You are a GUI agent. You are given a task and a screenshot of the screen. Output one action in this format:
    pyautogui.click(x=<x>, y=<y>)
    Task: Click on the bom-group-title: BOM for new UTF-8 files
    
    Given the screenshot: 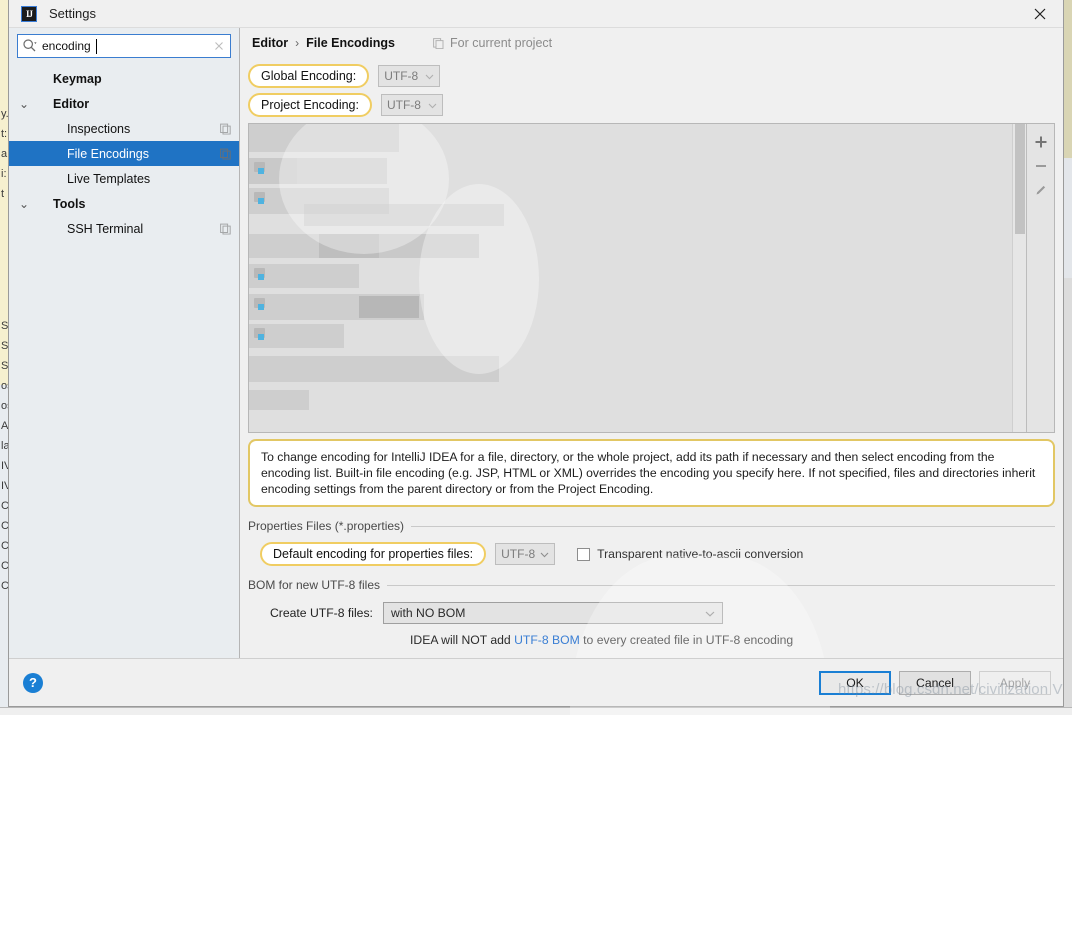 What is the action you would take?
    pyautogui.click(x=314, y=585)
    